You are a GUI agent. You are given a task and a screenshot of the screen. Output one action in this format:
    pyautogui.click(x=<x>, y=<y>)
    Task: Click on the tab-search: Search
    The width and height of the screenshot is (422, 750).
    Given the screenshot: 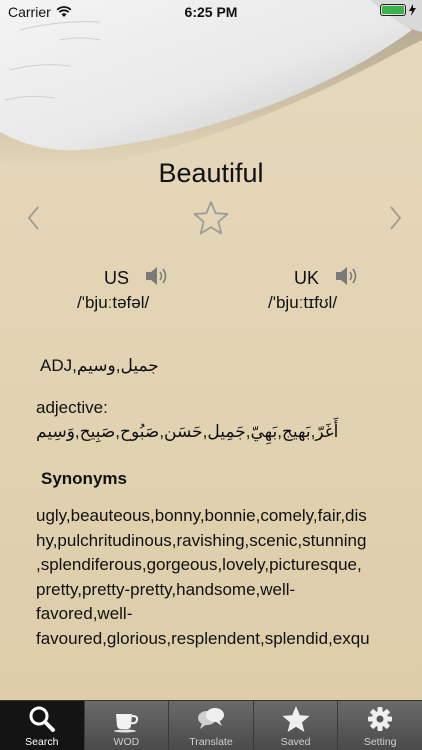 What is the action you would take?
    pyautogui.click(x=42, y=725)
    